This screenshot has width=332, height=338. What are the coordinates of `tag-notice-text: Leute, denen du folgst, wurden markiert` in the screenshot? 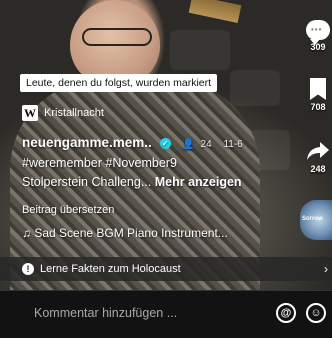 It's located at (119, 83).